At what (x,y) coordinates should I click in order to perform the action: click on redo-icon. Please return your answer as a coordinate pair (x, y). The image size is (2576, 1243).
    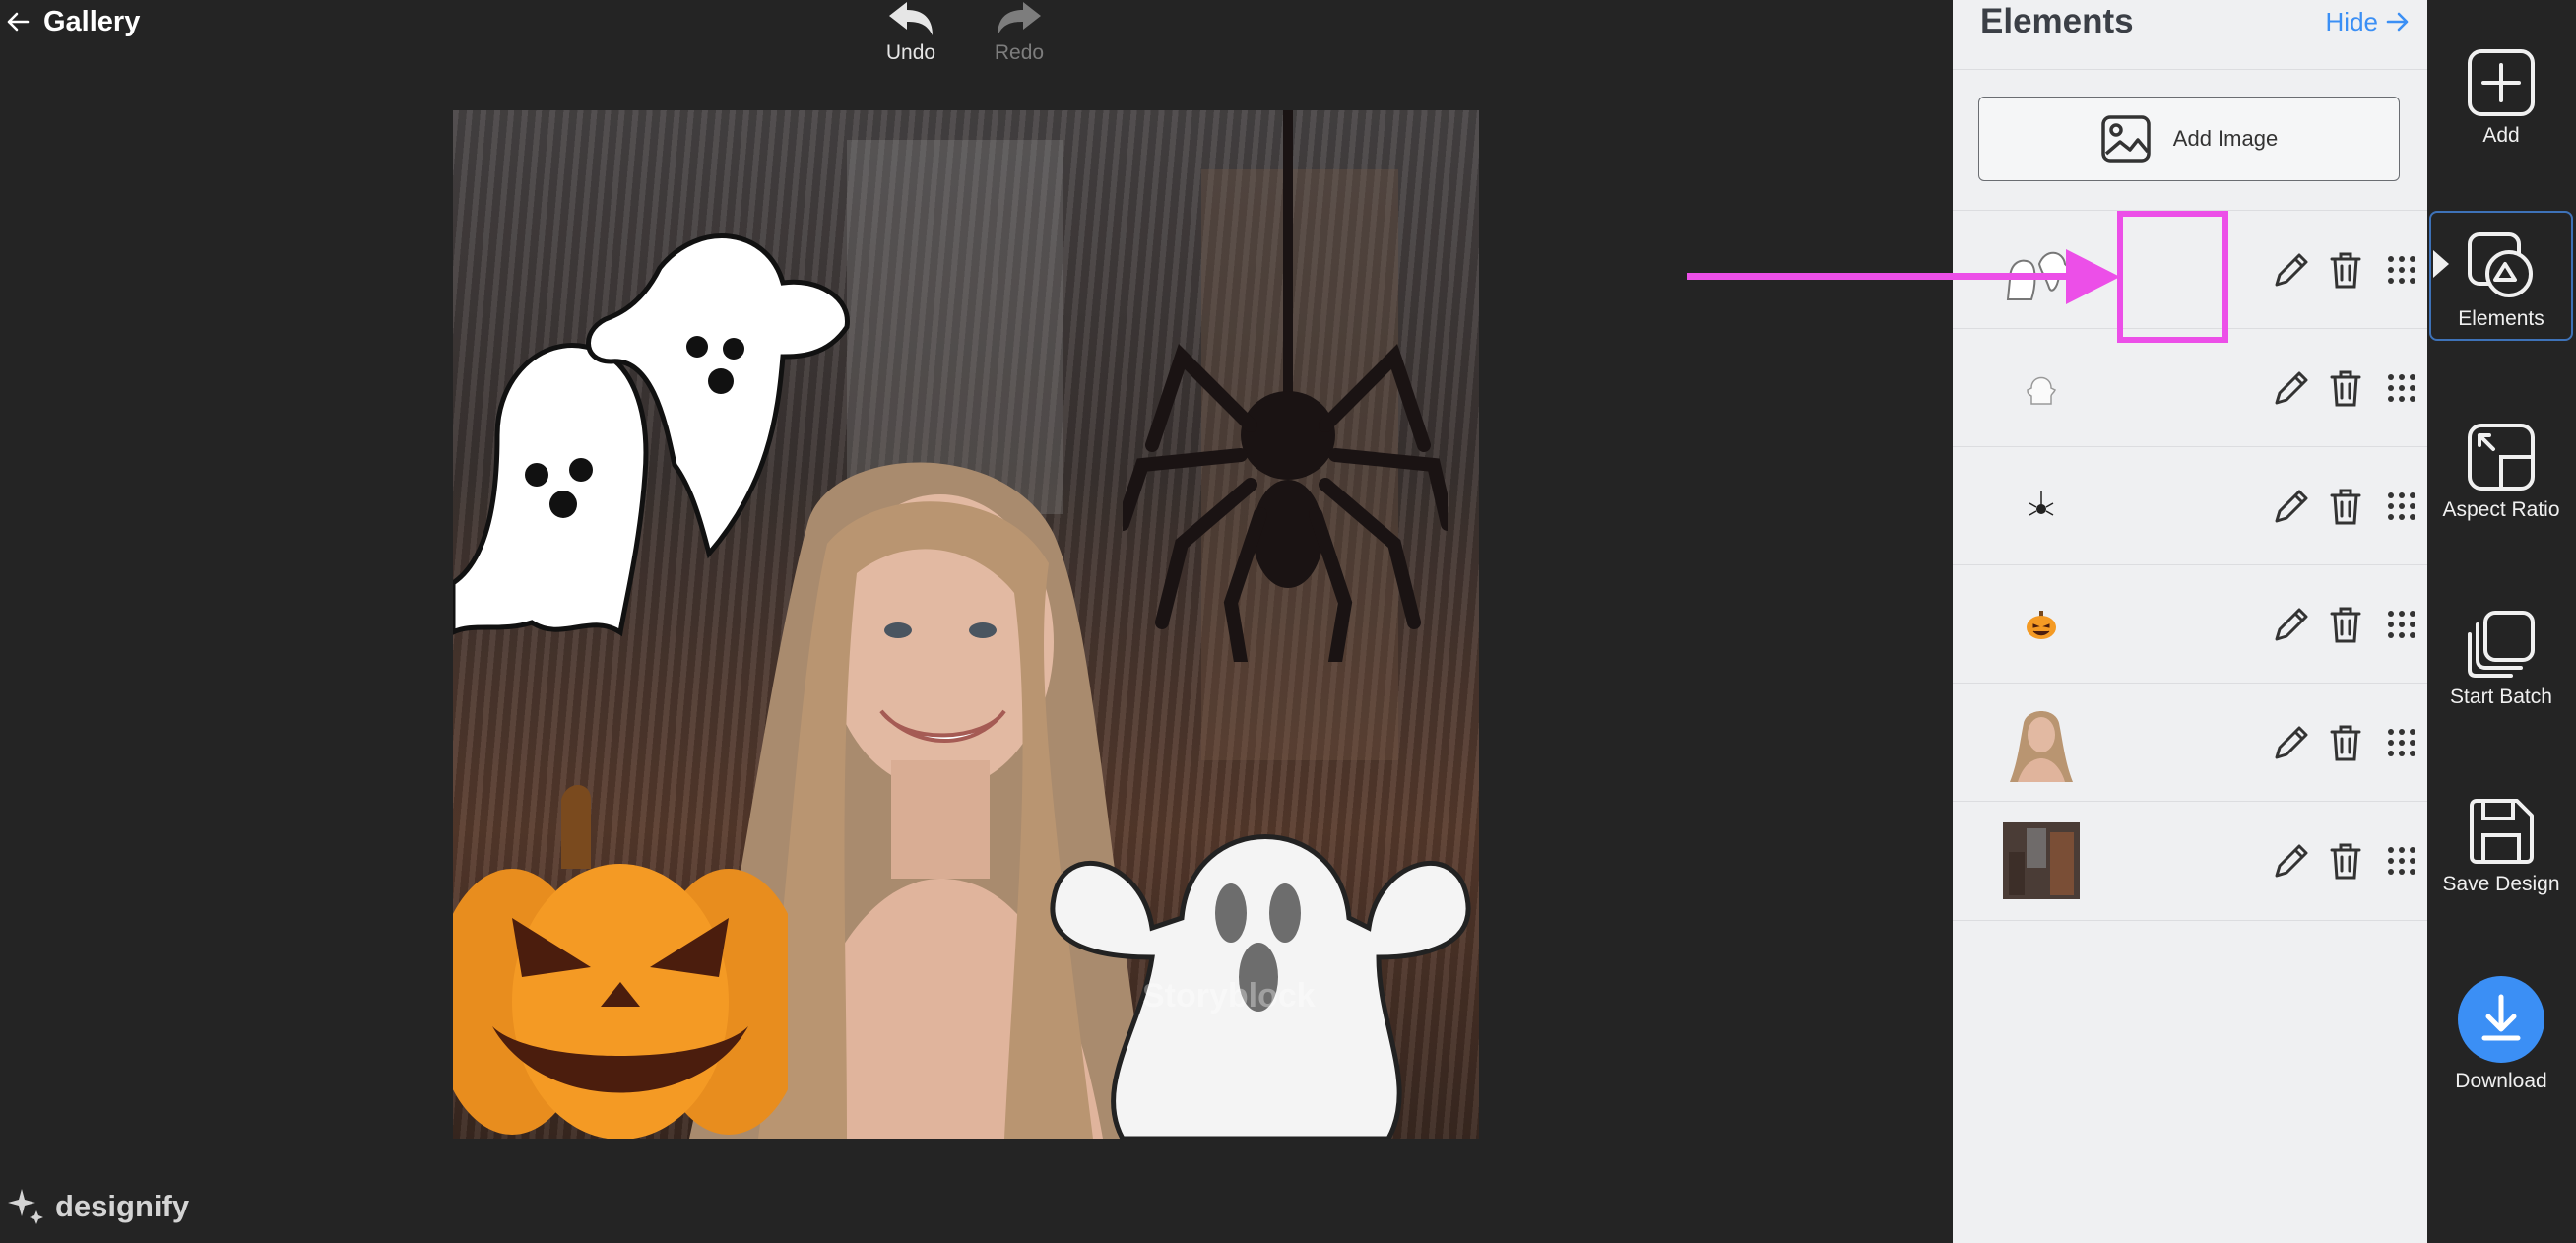
    Looking at the image, I should click on (1019, 18).